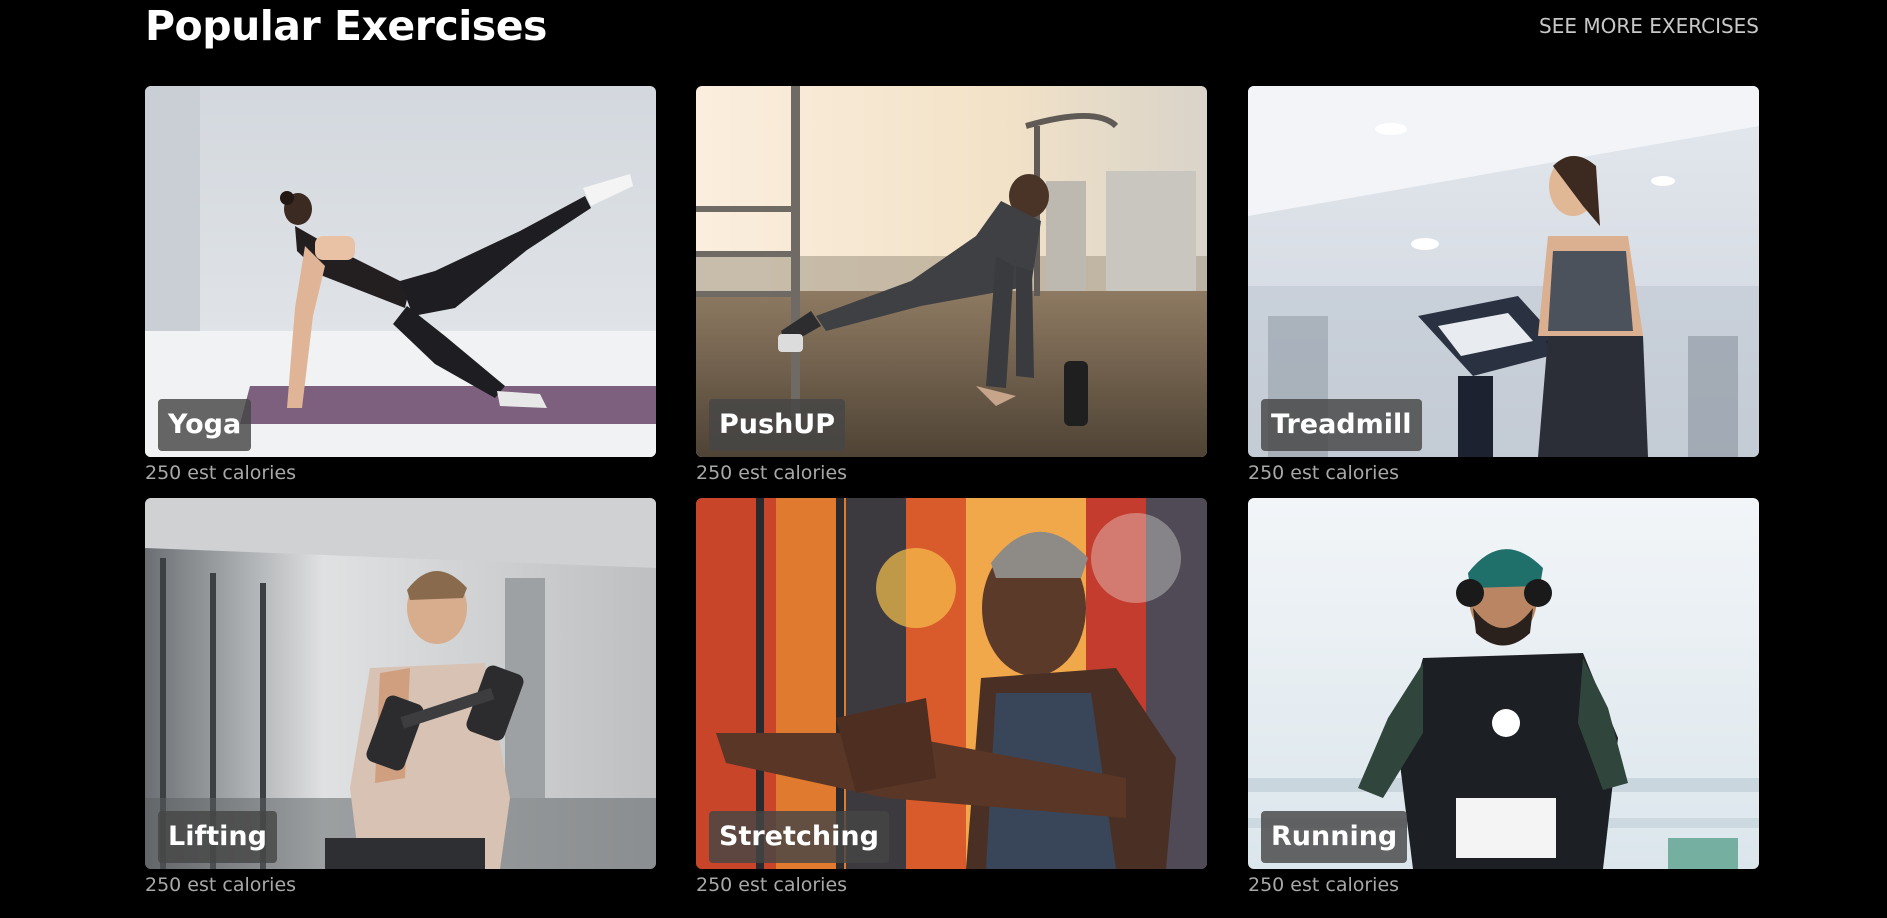 Image resolution: width=1887 pixels, height=918 pixels. Describe the element at coordinates (952, 26) in the screenshot. I see `section-header: Popular Exercises SEE MORE EXERCISES` at that location.